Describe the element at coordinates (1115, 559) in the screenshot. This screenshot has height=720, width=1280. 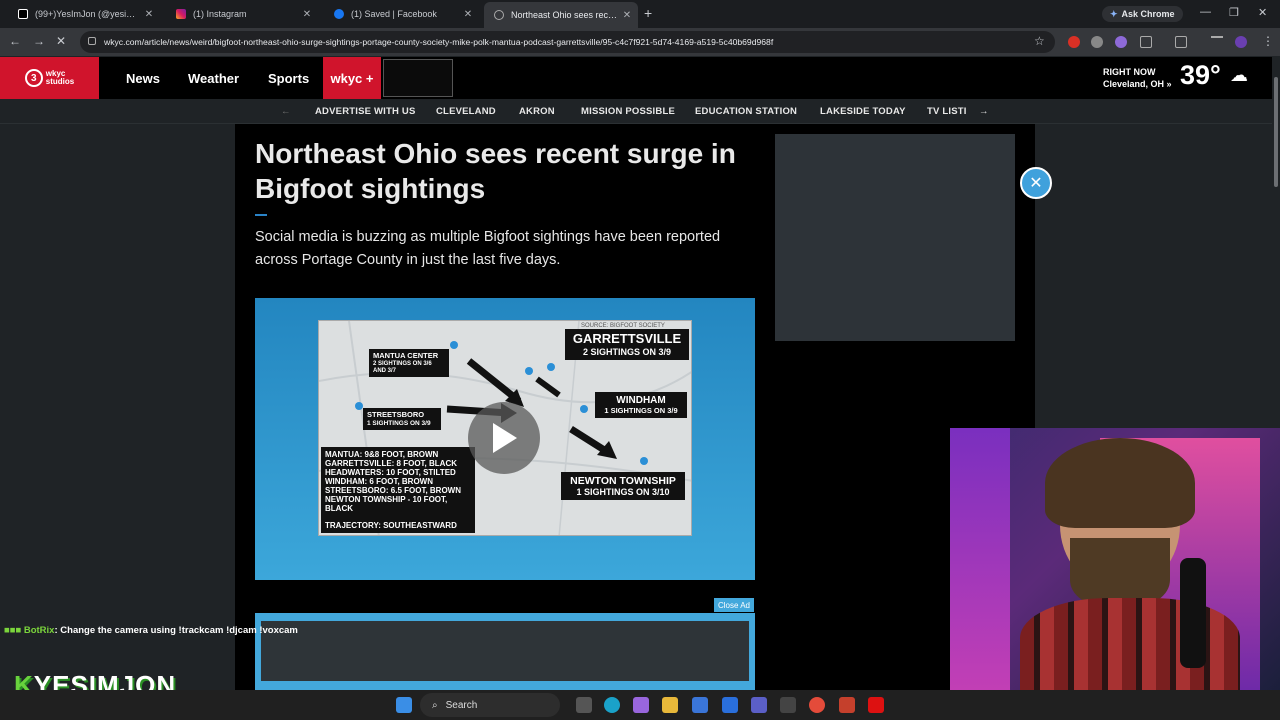
I see `webcam-overlay` at that location.